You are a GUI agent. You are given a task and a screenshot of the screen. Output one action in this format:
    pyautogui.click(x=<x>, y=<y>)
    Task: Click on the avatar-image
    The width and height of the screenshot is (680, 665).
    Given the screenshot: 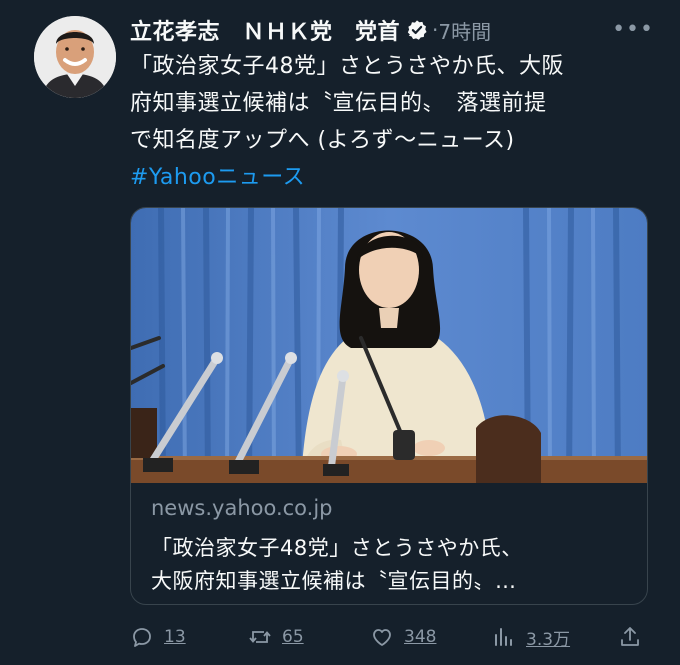 What is the action you would take?
    pyautogui.click(x=75, y=57)
    